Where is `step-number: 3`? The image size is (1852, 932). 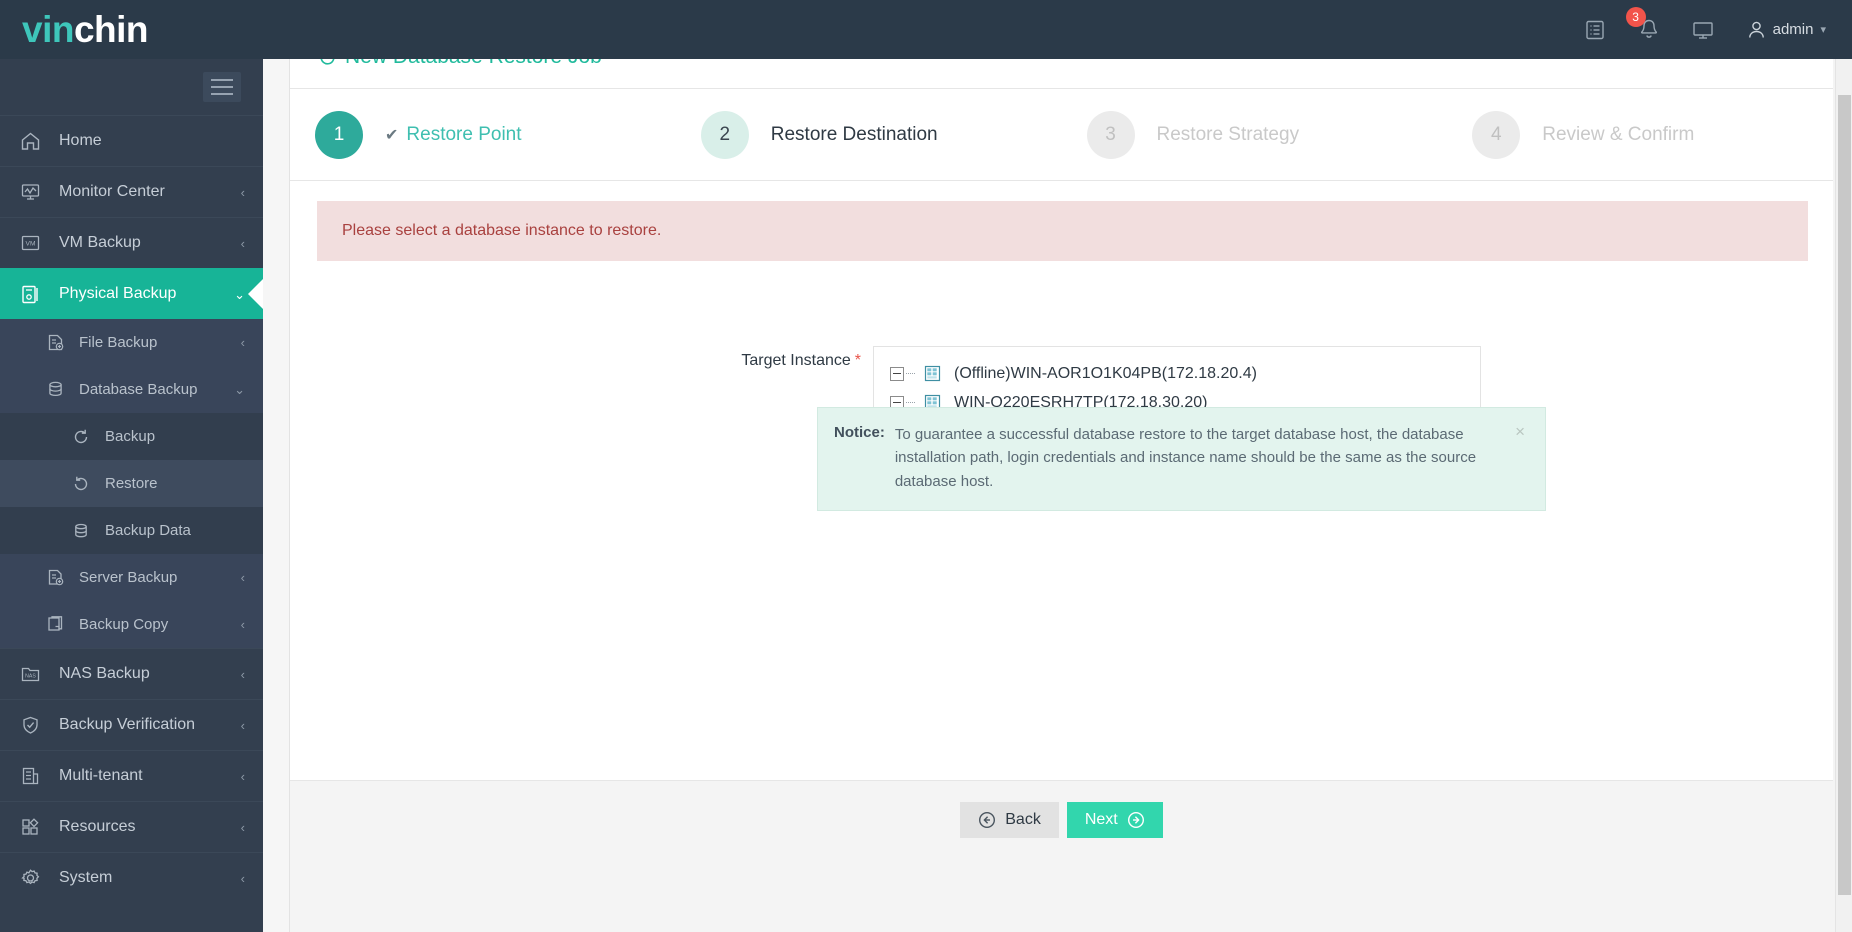 step-number: 3 is located at coordinates (1110, 134).